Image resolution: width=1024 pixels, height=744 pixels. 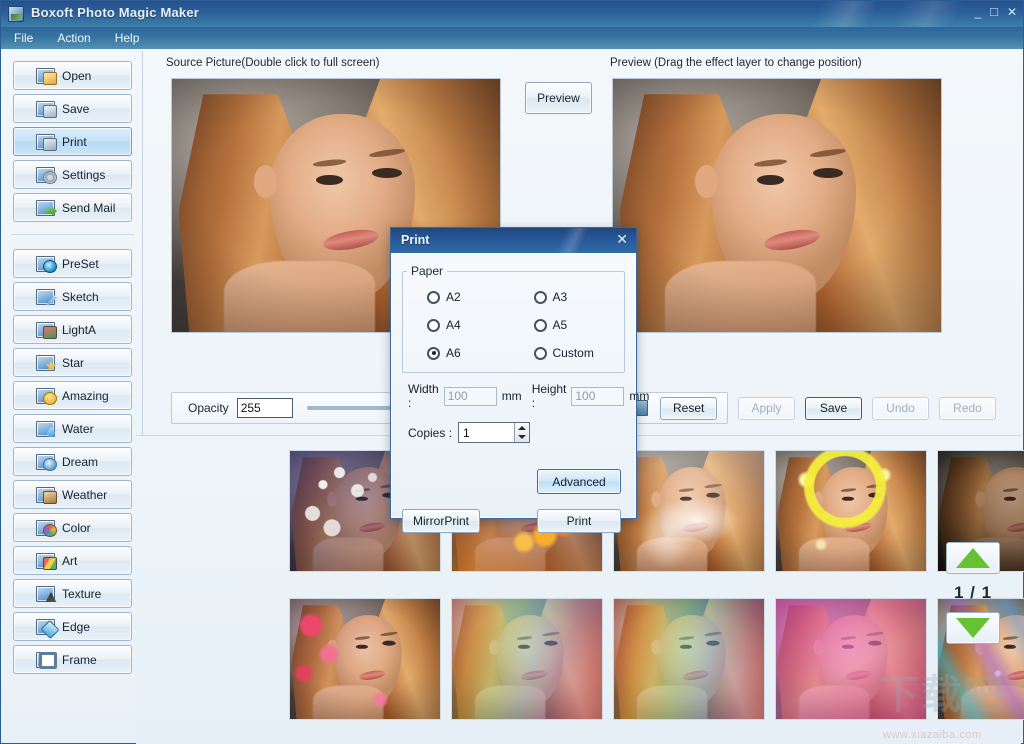 What do you see at coordinates (72, 174) in the screenshot?
I see `sidebar-item-settings: Settings` at bounding box center [72, 174].